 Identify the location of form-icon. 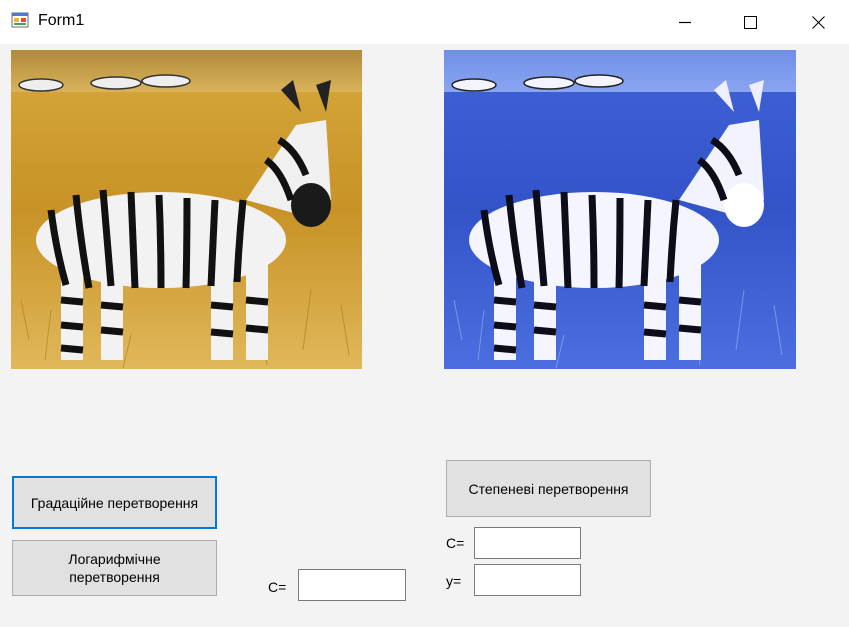
(20, 20).